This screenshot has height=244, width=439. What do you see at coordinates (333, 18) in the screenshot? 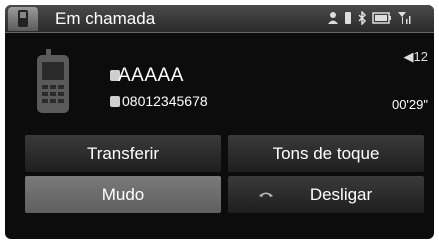
I see `user-icon` at bounding box center [333, 18].